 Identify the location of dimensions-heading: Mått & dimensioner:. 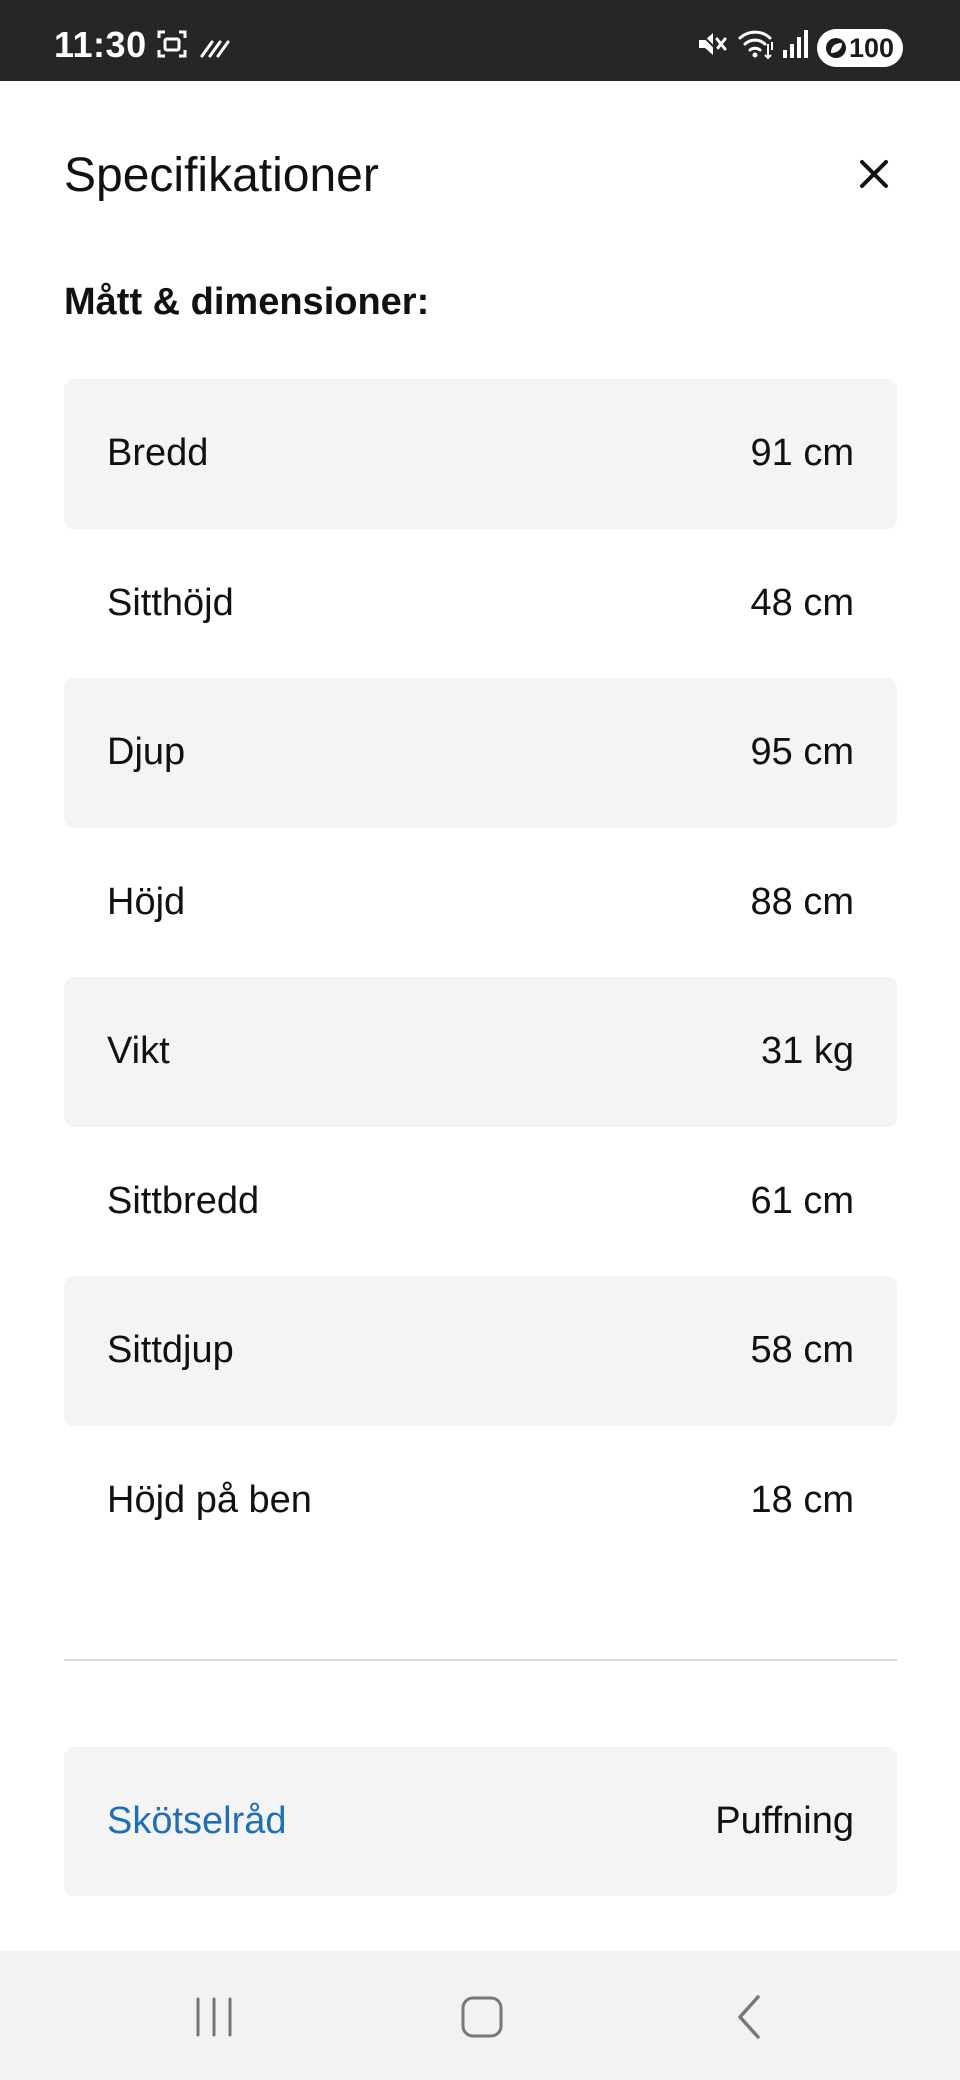
(247, 302).